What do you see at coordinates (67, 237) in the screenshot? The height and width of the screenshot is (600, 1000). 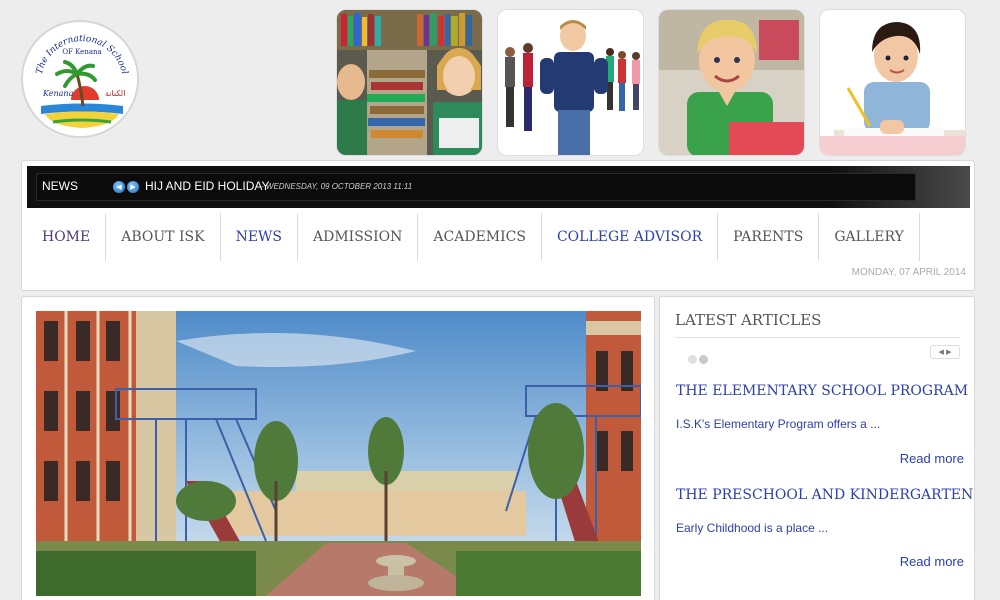 I see `menu-item-home: HOME` at bounding box center [67, 237].